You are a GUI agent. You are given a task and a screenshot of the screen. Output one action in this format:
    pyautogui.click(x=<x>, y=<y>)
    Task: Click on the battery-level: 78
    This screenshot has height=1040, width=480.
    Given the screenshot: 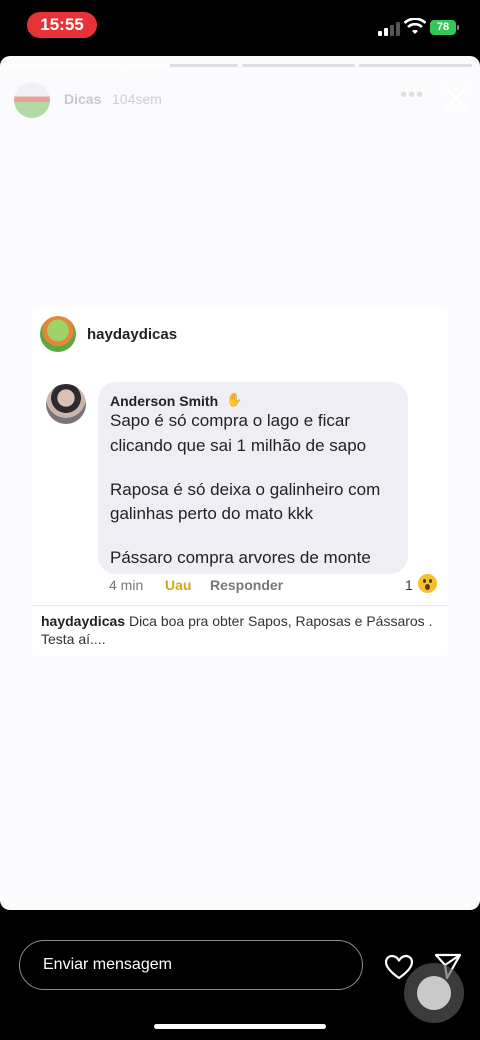 What is the action you would take?
    pyautogui.click(x=443, y=27)
    